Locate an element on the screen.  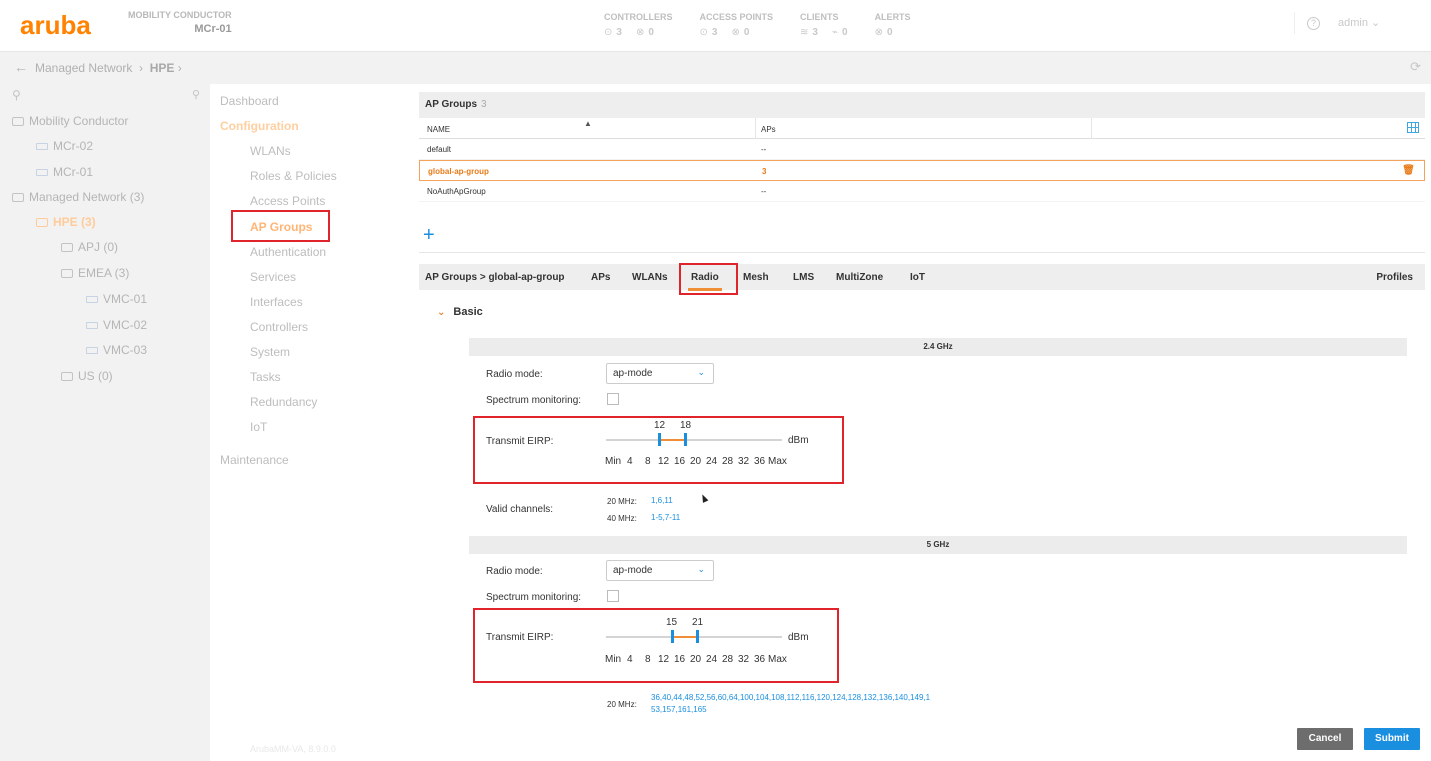
ch20-list-5-line2: 53,157,161,165 is located at coordinates (679, 710).